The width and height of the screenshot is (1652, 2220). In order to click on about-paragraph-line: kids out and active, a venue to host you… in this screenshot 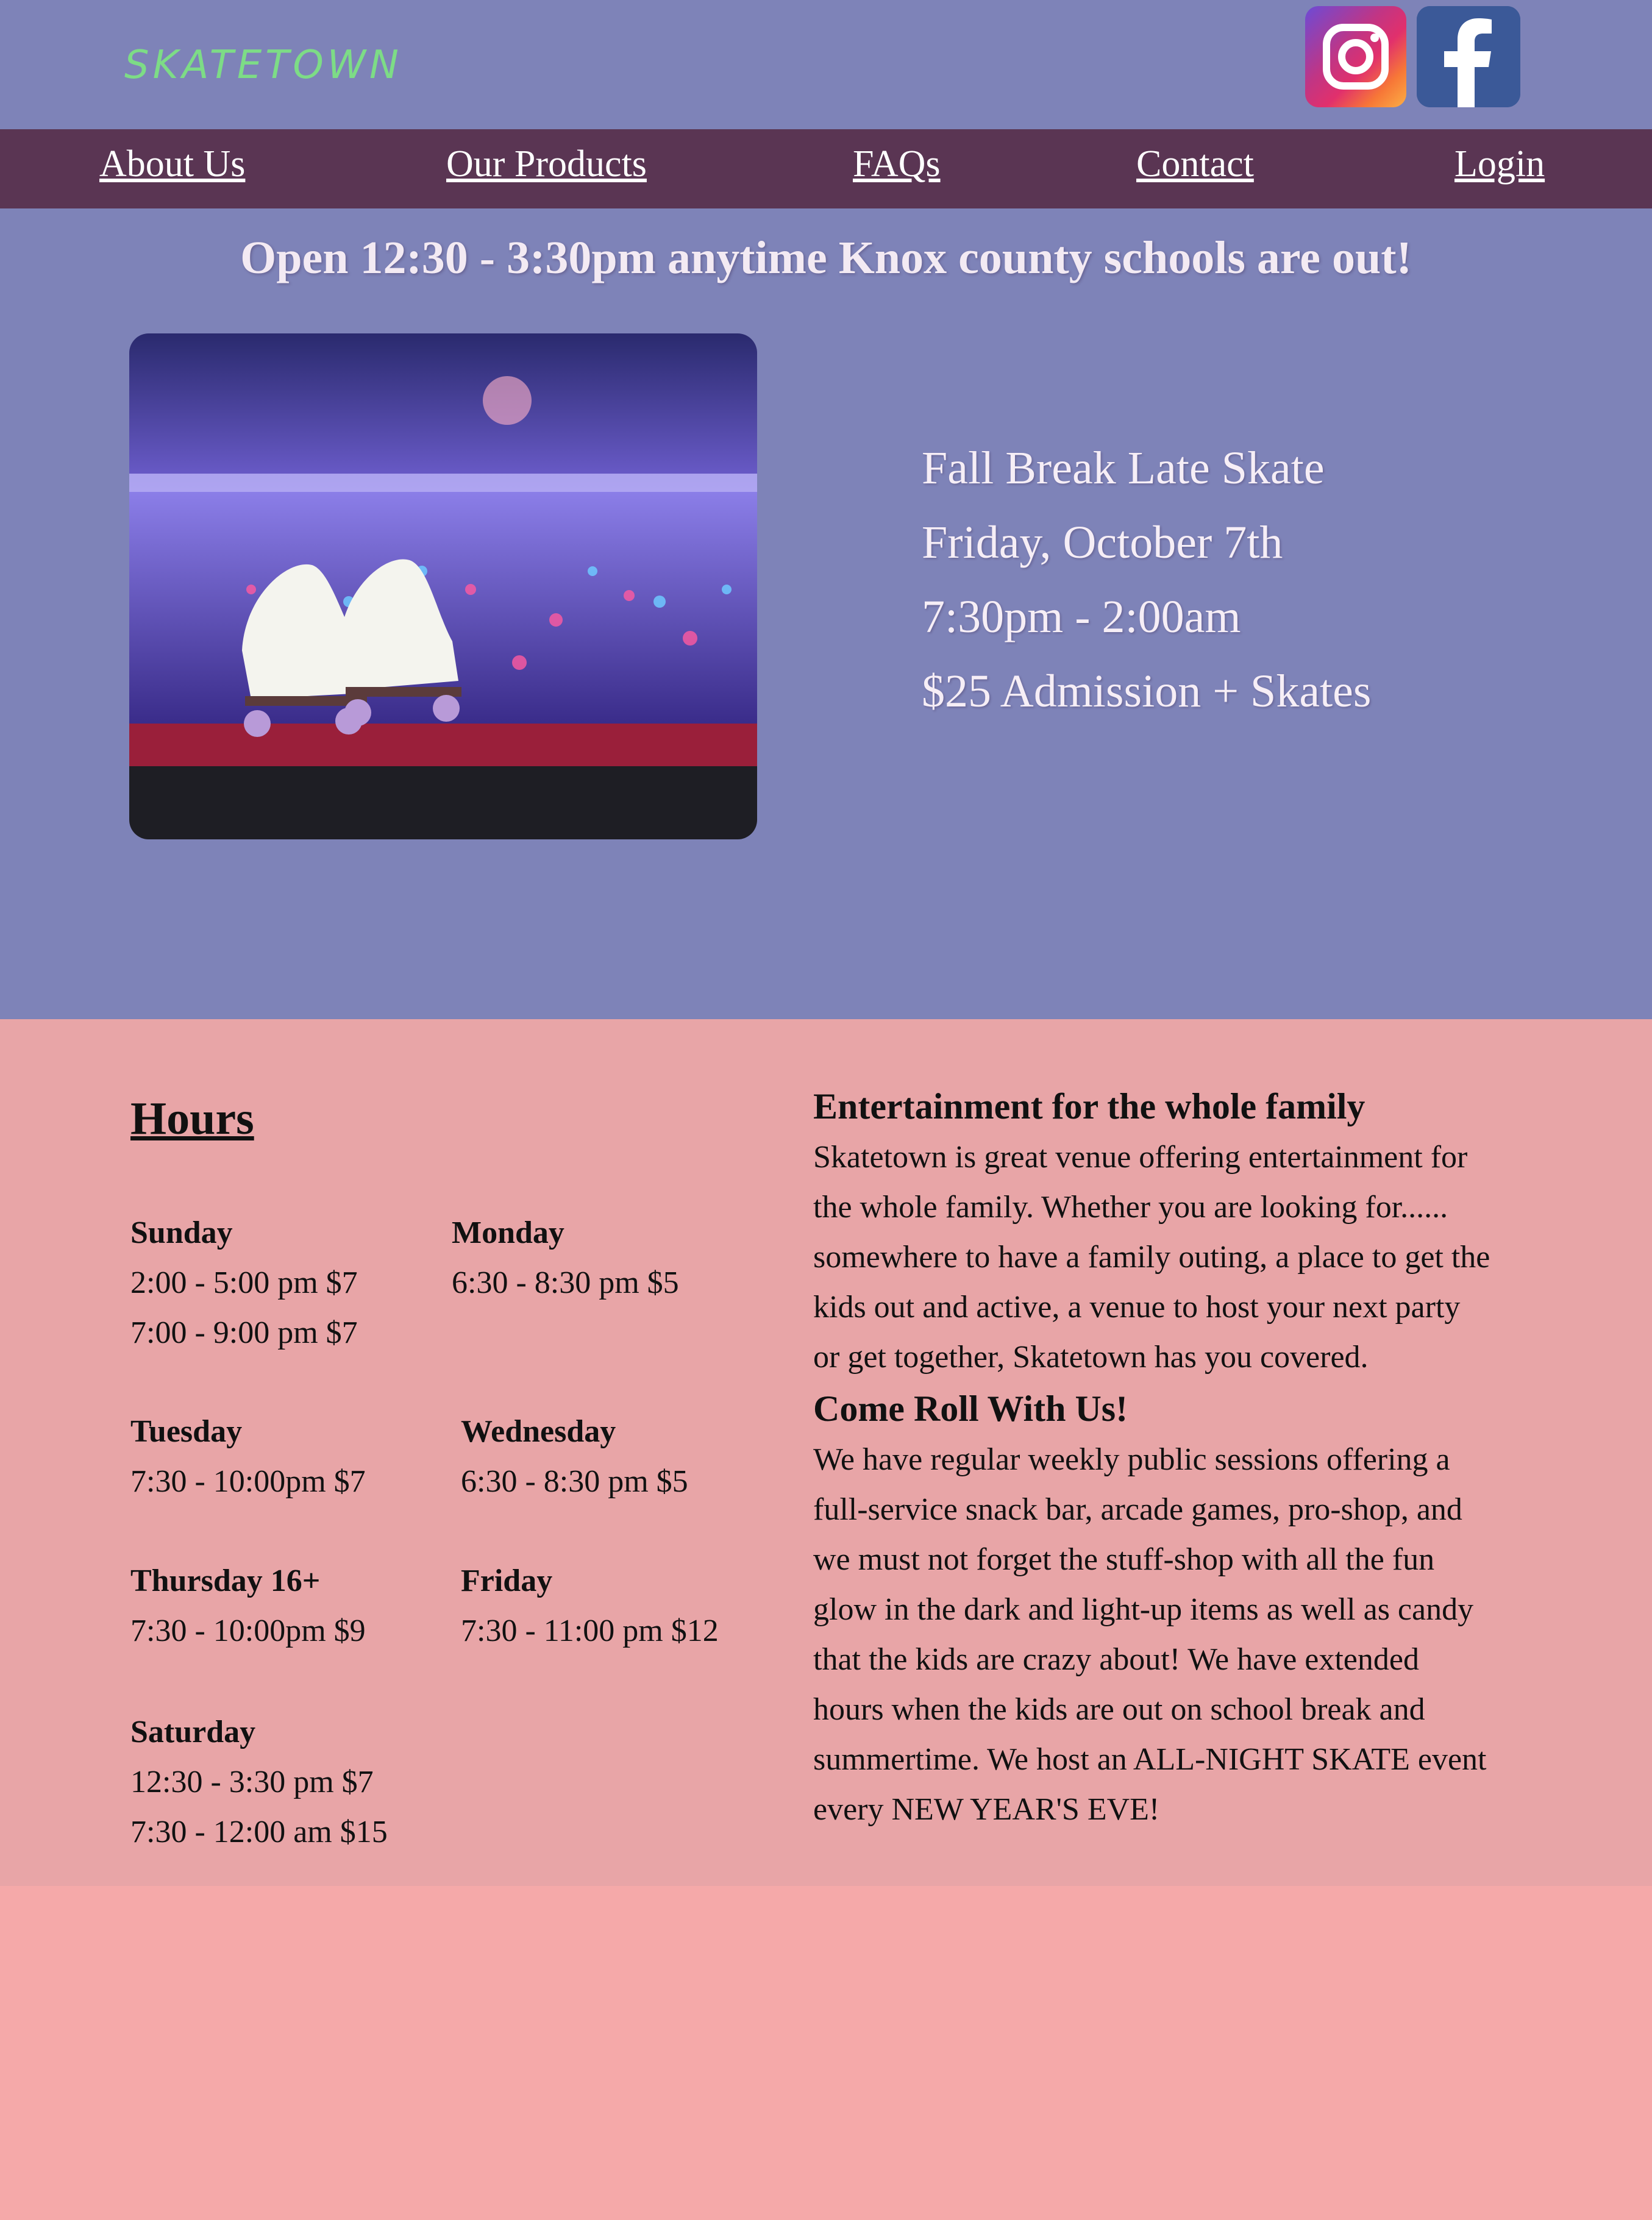, I will do `click(1137, 1307)`.